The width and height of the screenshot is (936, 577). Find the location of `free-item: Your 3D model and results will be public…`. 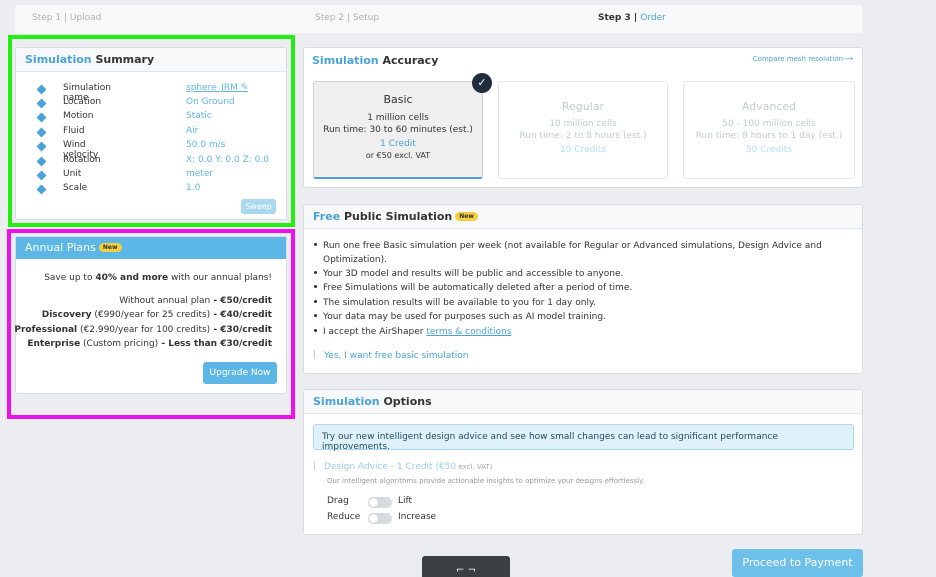

free-item: Your 3D model and results will be public… is located at coordinates (468, 274).